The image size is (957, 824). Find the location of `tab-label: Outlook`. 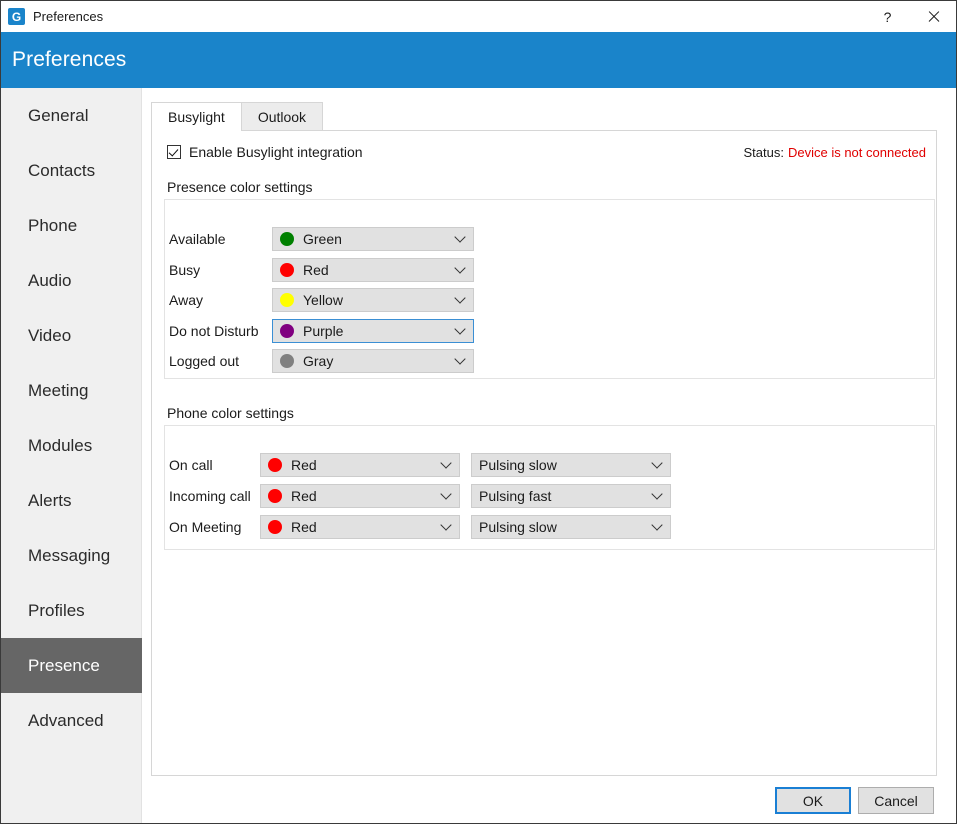

tab-label: Outlook is located at coordinates (282, 116).